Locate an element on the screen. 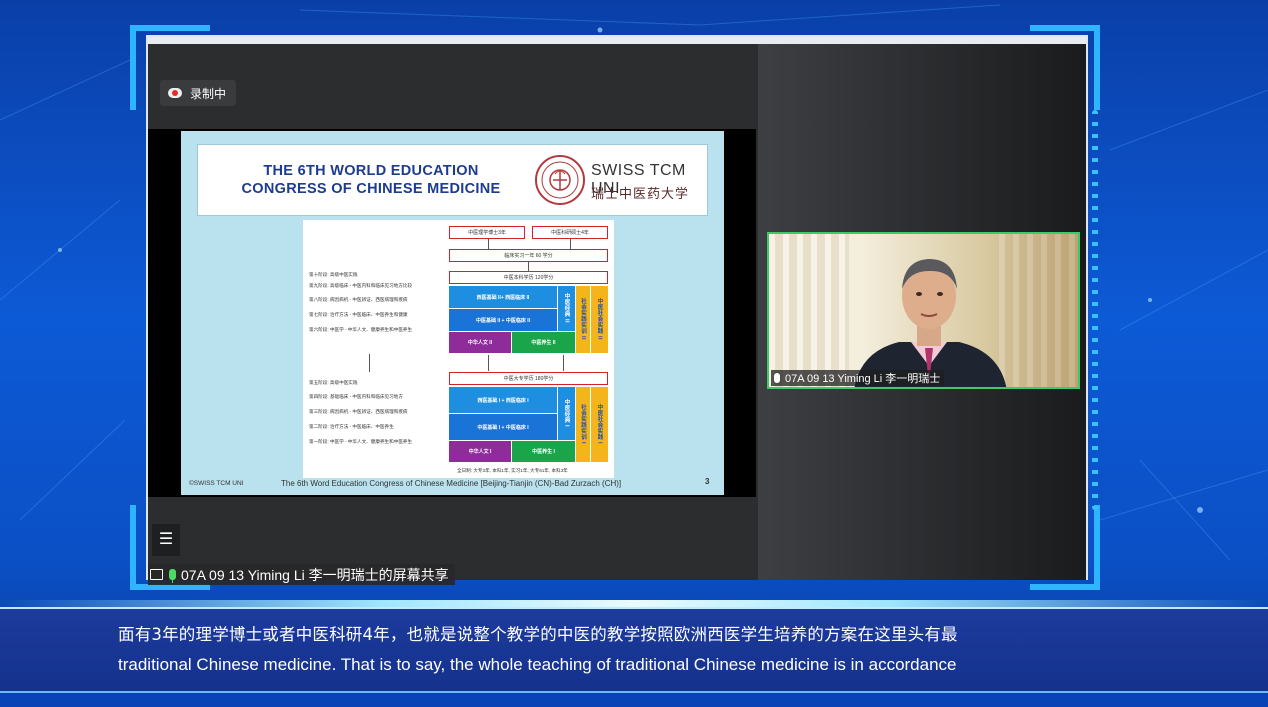 The width and height of the screenshot is (1268, 707). subtitle-top-line is located at coordinates (634, 608).